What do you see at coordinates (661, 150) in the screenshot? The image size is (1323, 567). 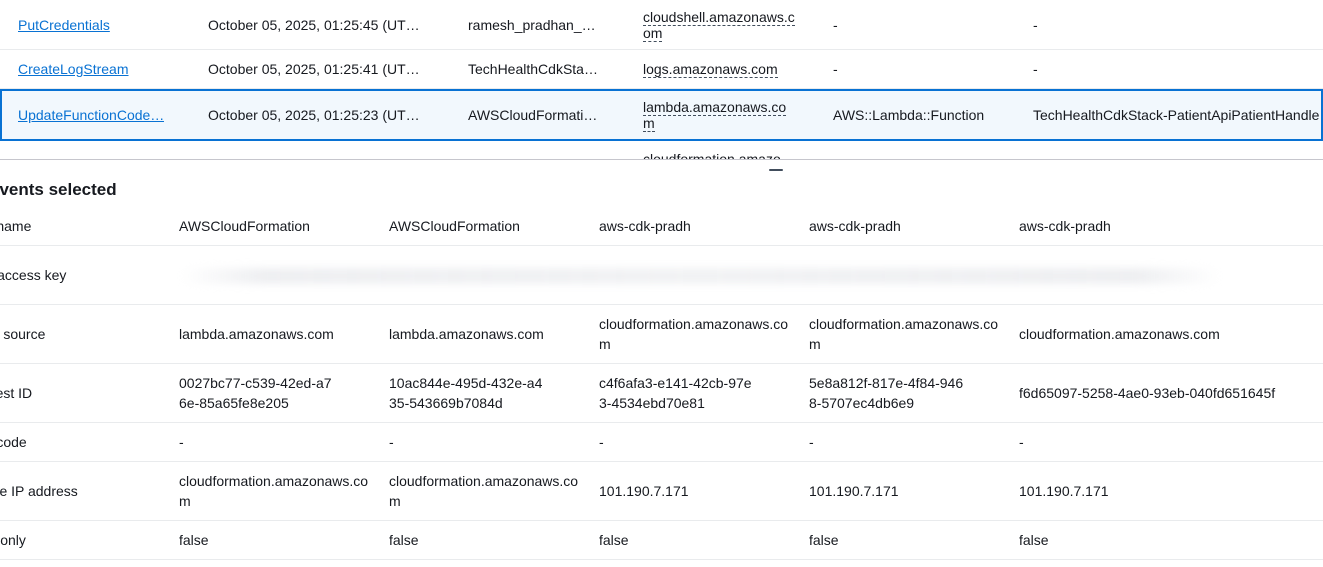 I see `table-row: cloudformation.amazo` at bounding box center [661, 150].